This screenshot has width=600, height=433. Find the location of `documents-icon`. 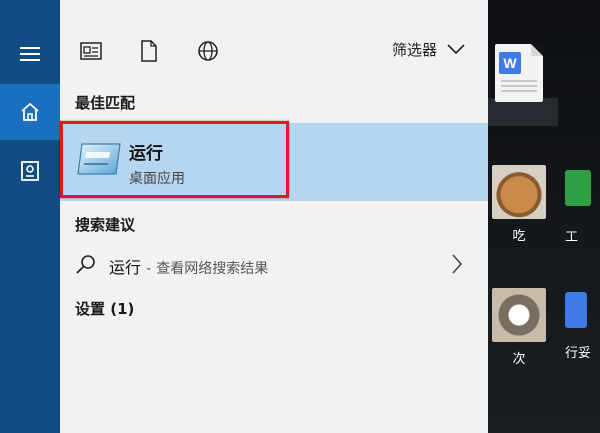

documents-icon is located at coordinates (91, 51).